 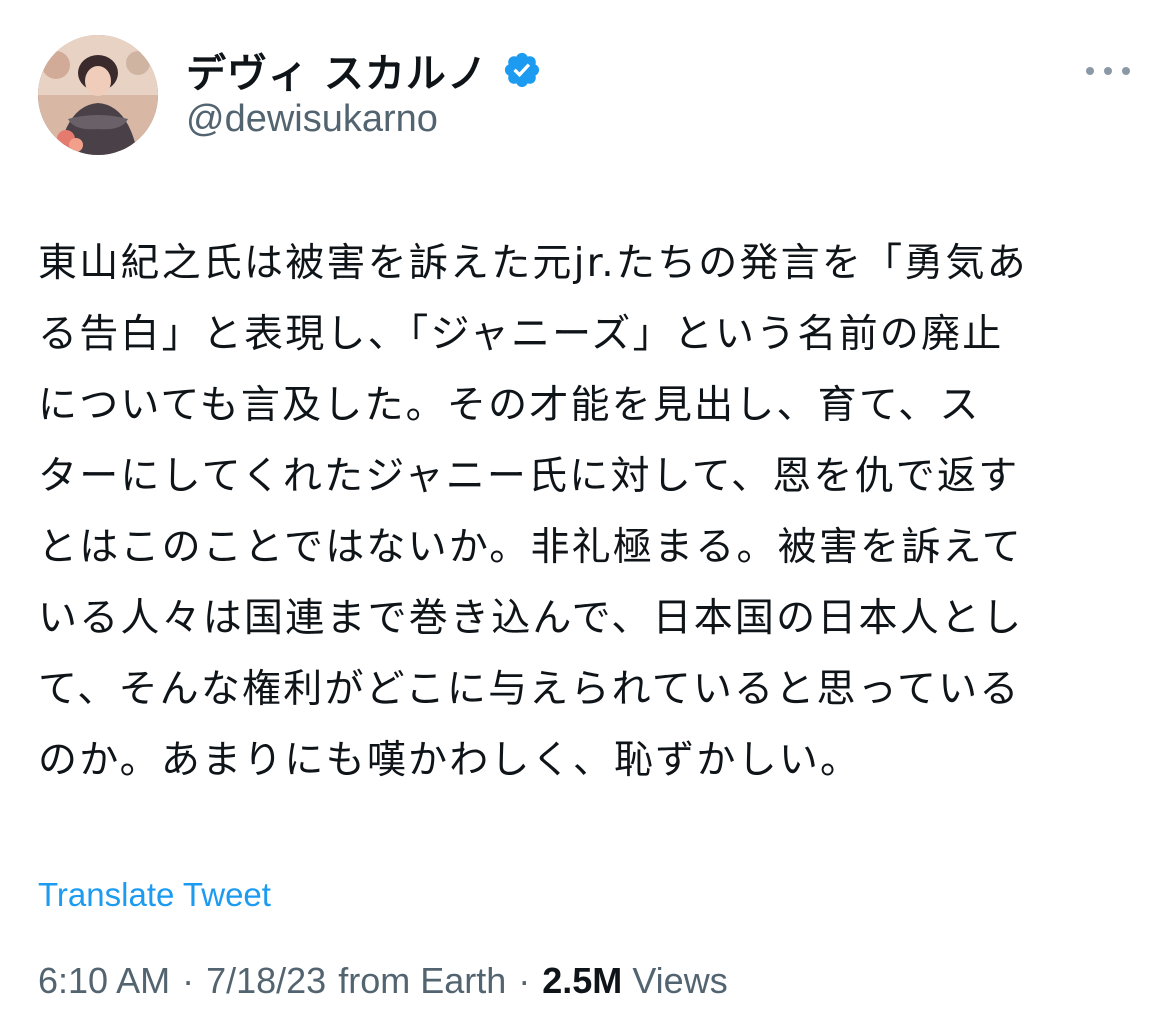 I want to click on avatar, so click(x=98, y=95).